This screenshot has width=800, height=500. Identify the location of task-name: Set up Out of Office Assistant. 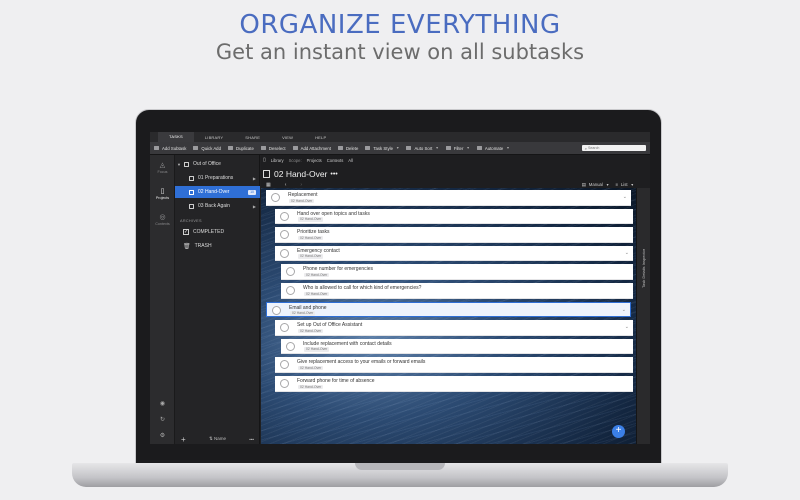
(330, 325).